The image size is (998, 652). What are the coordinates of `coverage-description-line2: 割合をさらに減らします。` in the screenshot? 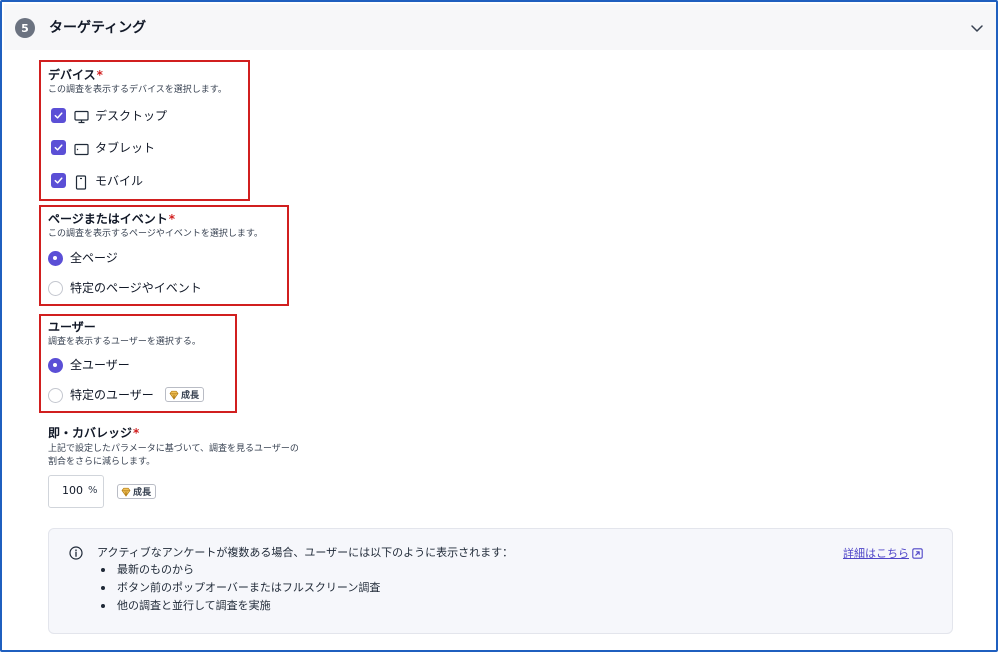 It's located at (102, 462).